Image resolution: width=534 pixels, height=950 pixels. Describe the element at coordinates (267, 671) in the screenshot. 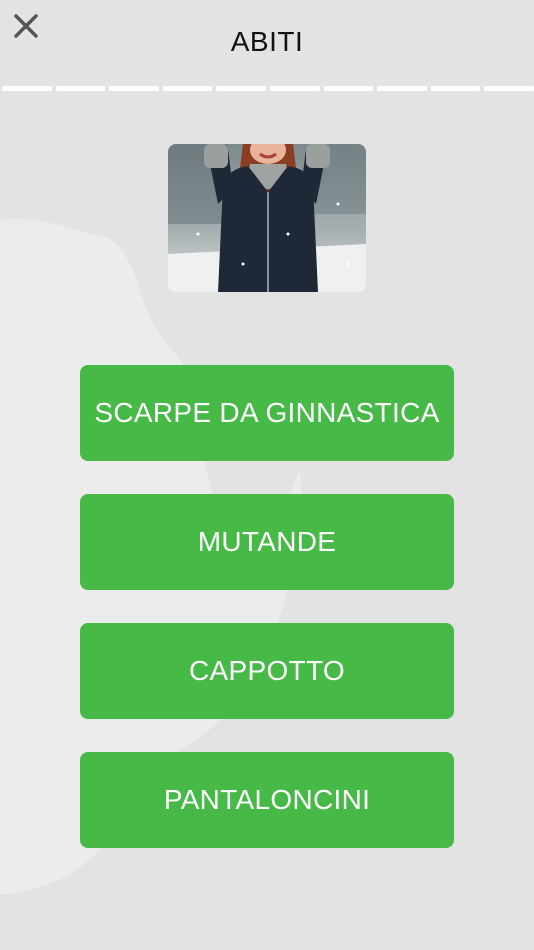

I see `answer-button: CAPPOTTO` at that location.